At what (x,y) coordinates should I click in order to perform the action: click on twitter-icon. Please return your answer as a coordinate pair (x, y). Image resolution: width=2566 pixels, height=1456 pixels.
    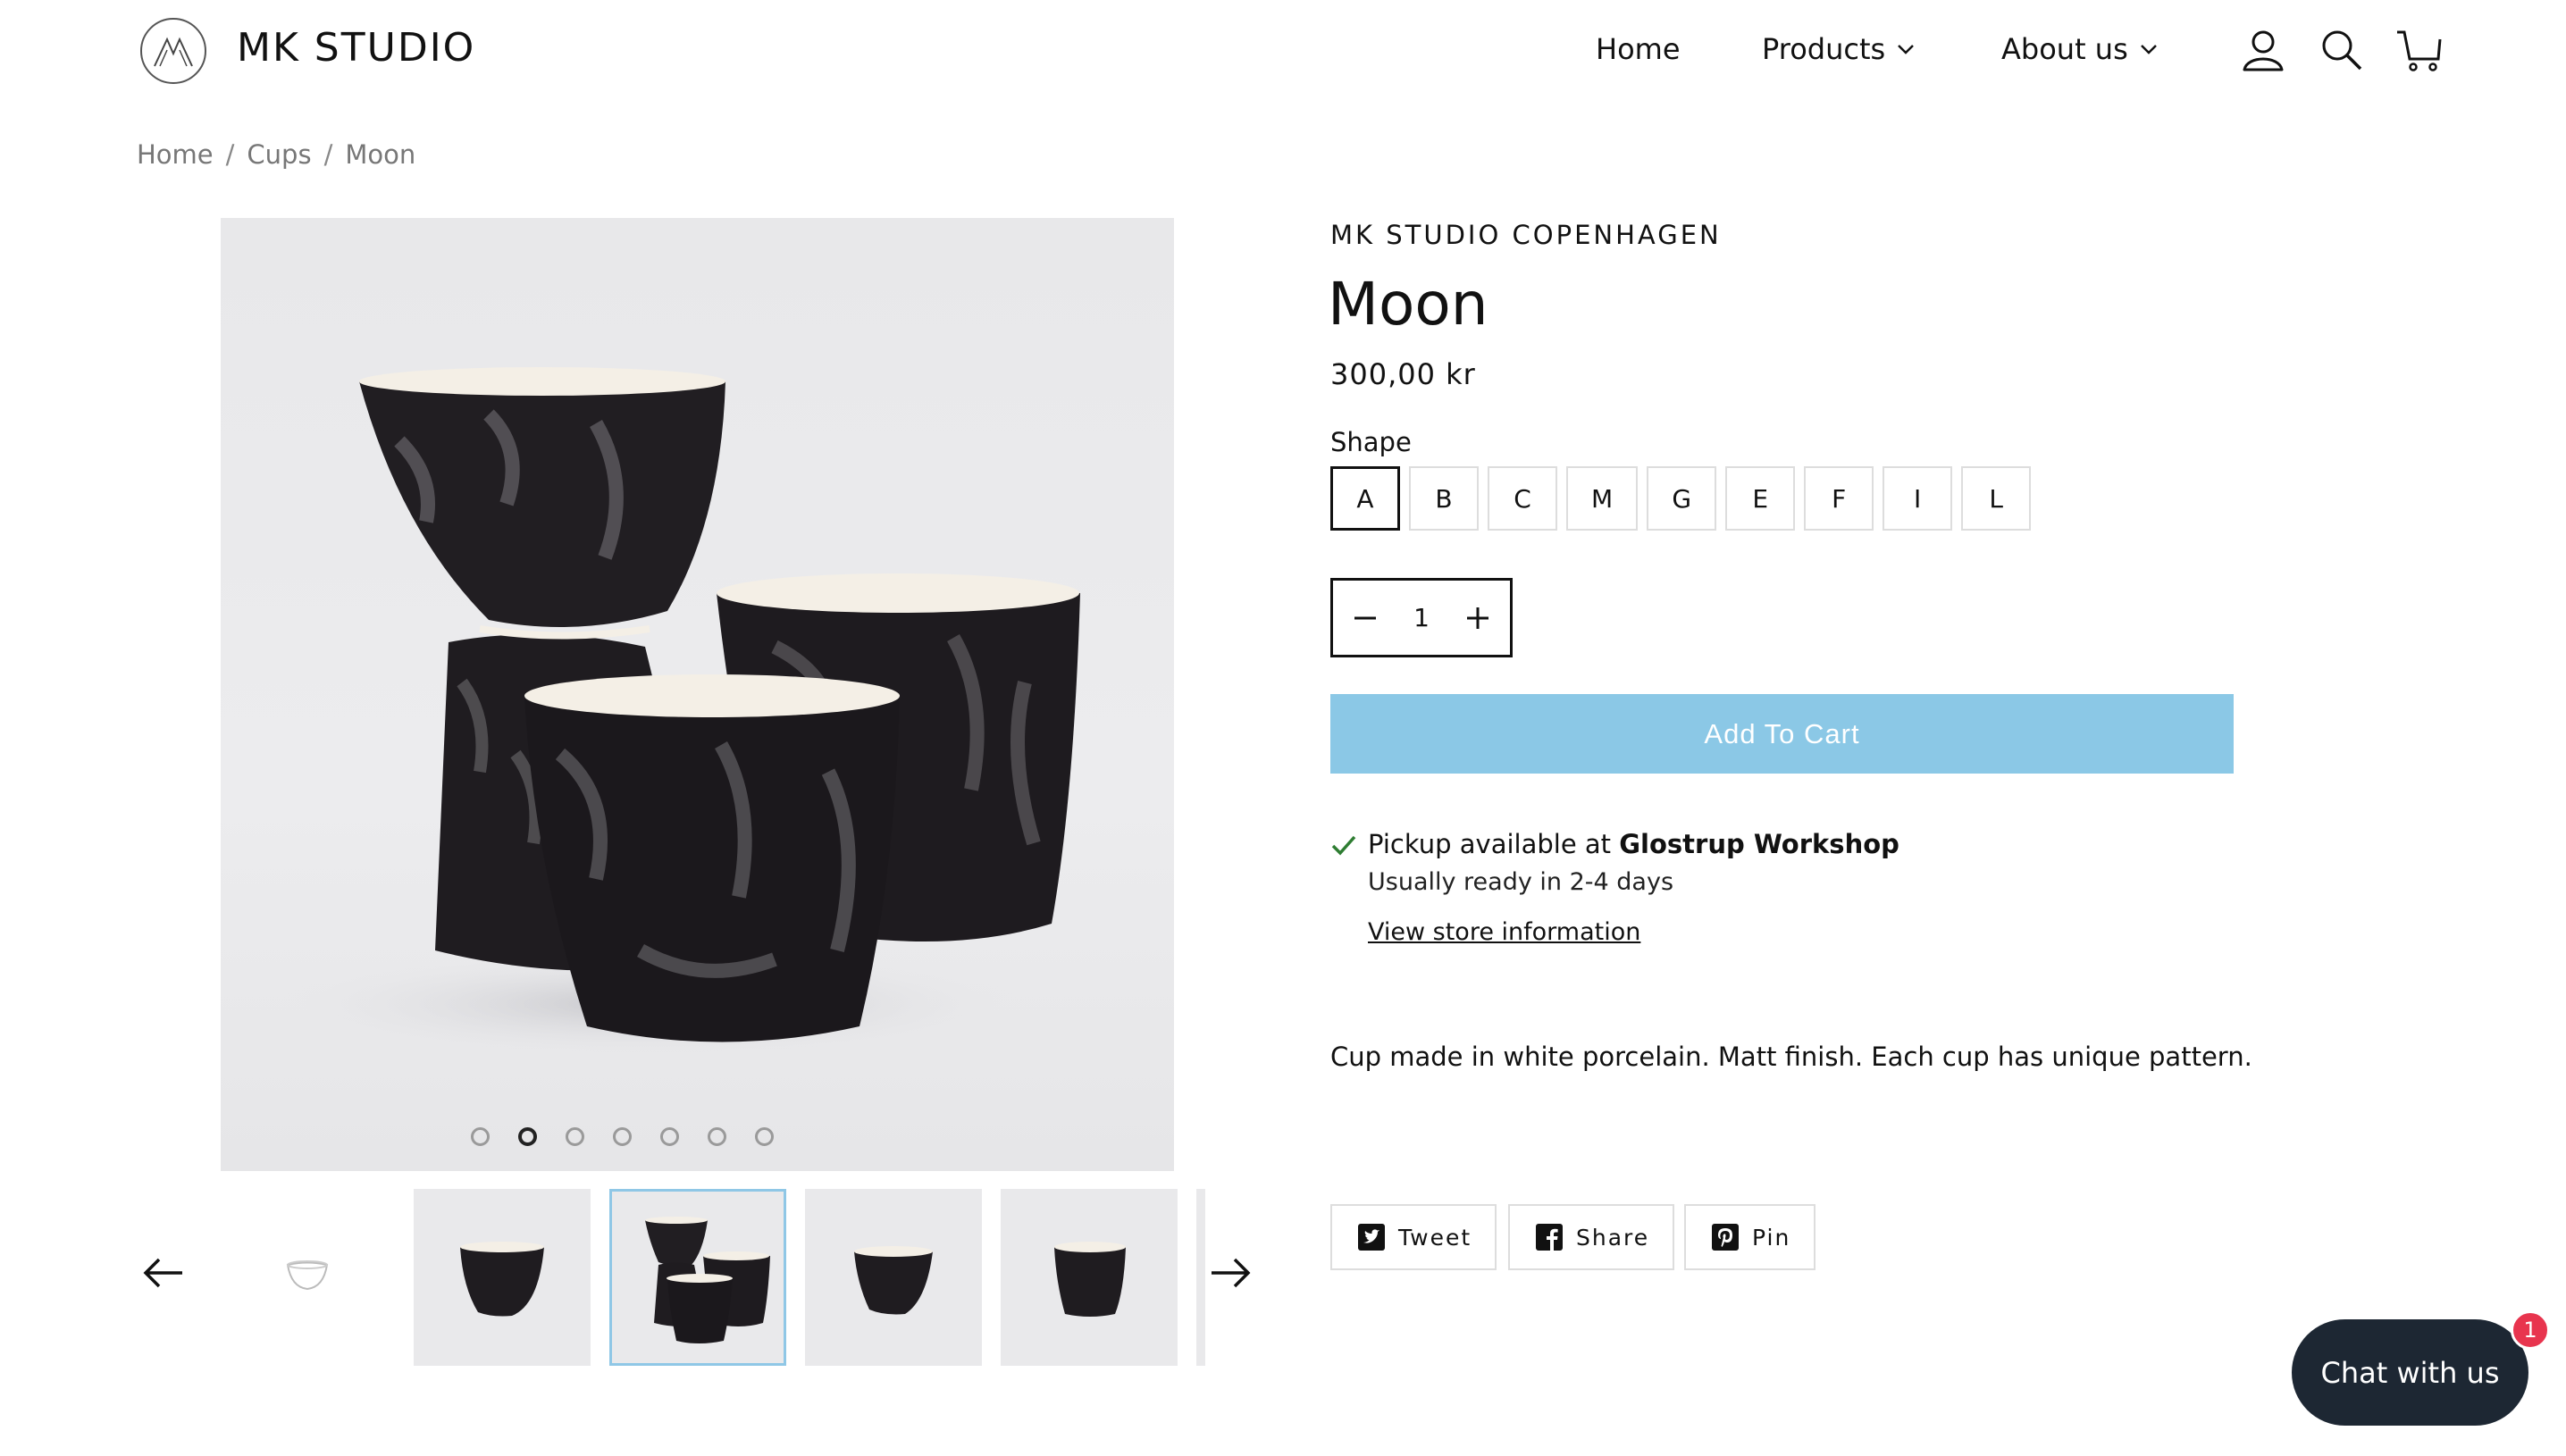
    Looking at the image, I should click on (1372, 1237).